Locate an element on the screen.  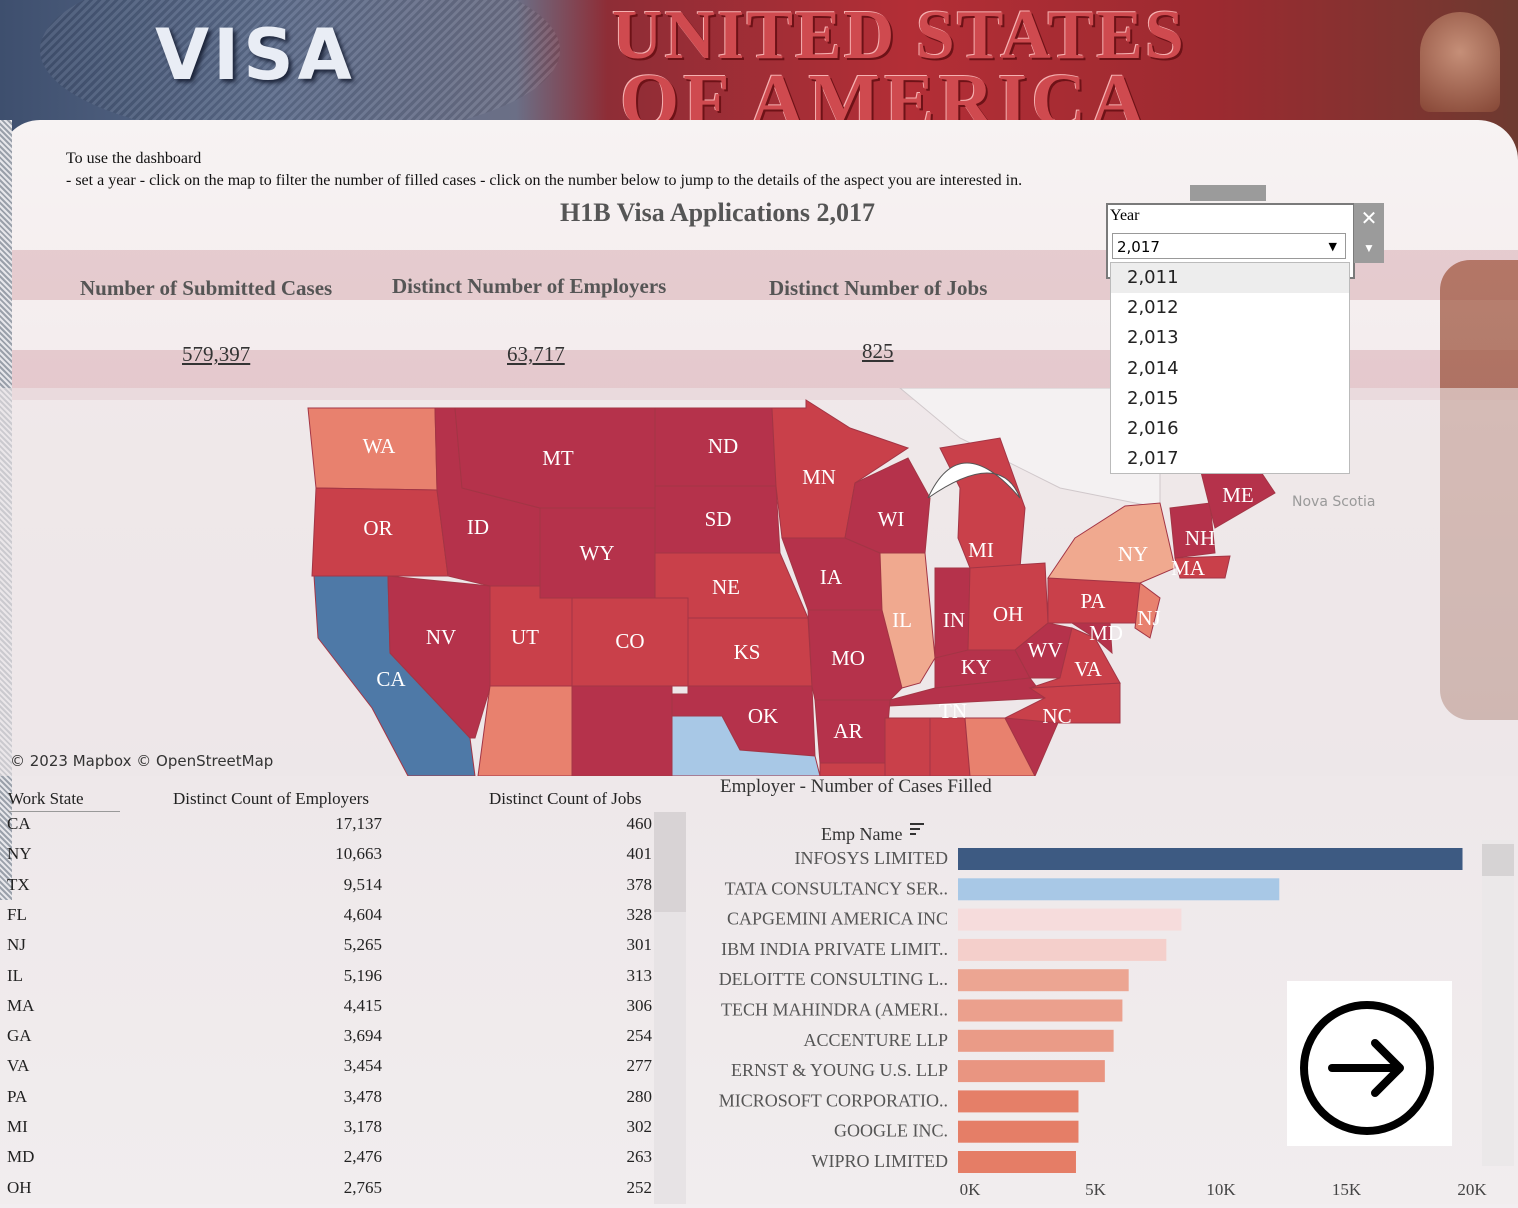
state-label-mt: MT is located at coordinates (558, 458).